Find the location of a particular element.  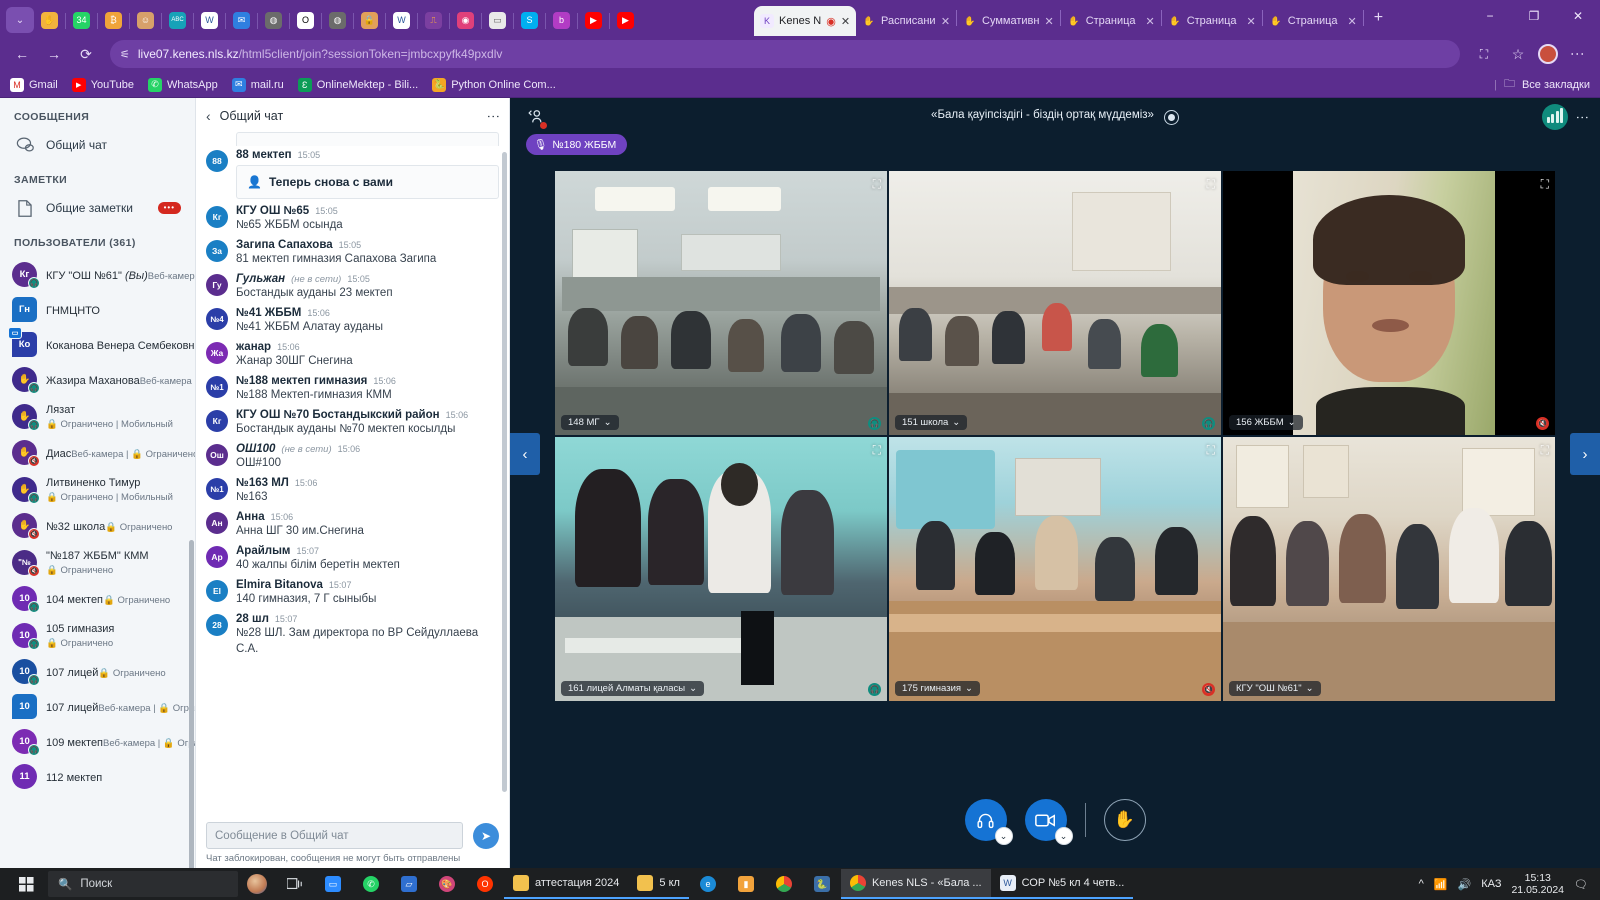

sidebar-item-public-chat: Общий чат is located at coordinates (97, 145).